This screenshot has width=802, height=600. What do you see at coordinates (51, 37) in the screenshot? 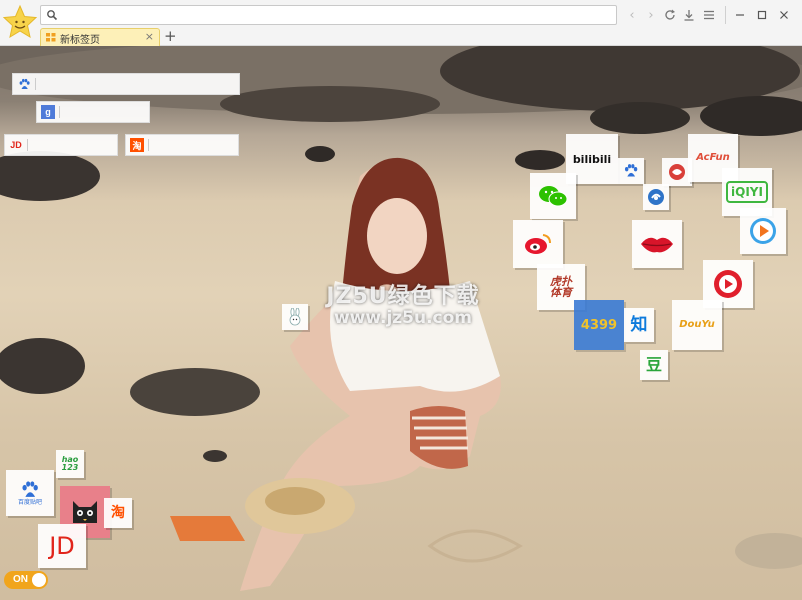
I see `grid-icon` at bounding box center [51, 37].